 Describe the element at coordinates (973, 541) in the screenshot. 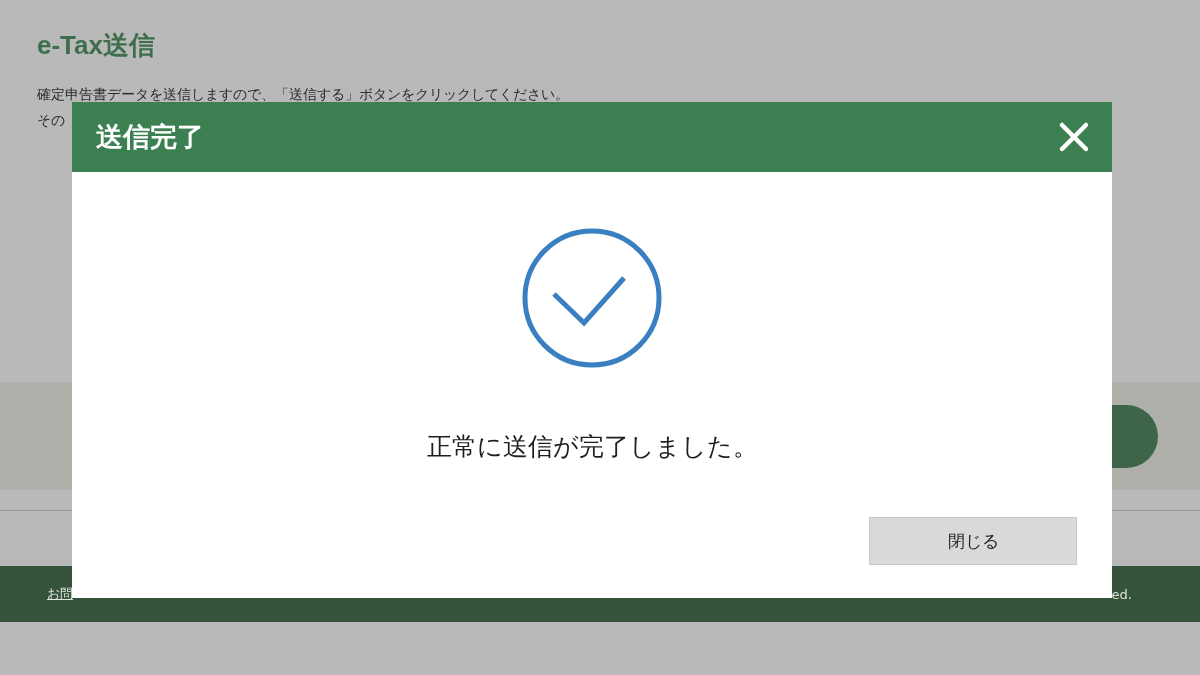

I see `close-dialog-button: 閉じる` at that location.